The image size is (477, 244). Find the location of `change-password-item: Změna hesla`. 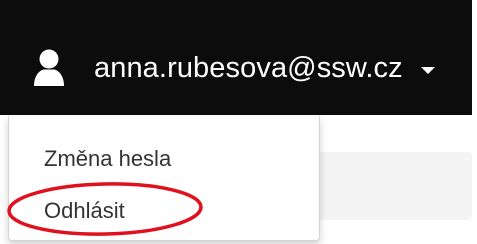

change-password-item: Změna hesla is located at coordinates (107, 159).